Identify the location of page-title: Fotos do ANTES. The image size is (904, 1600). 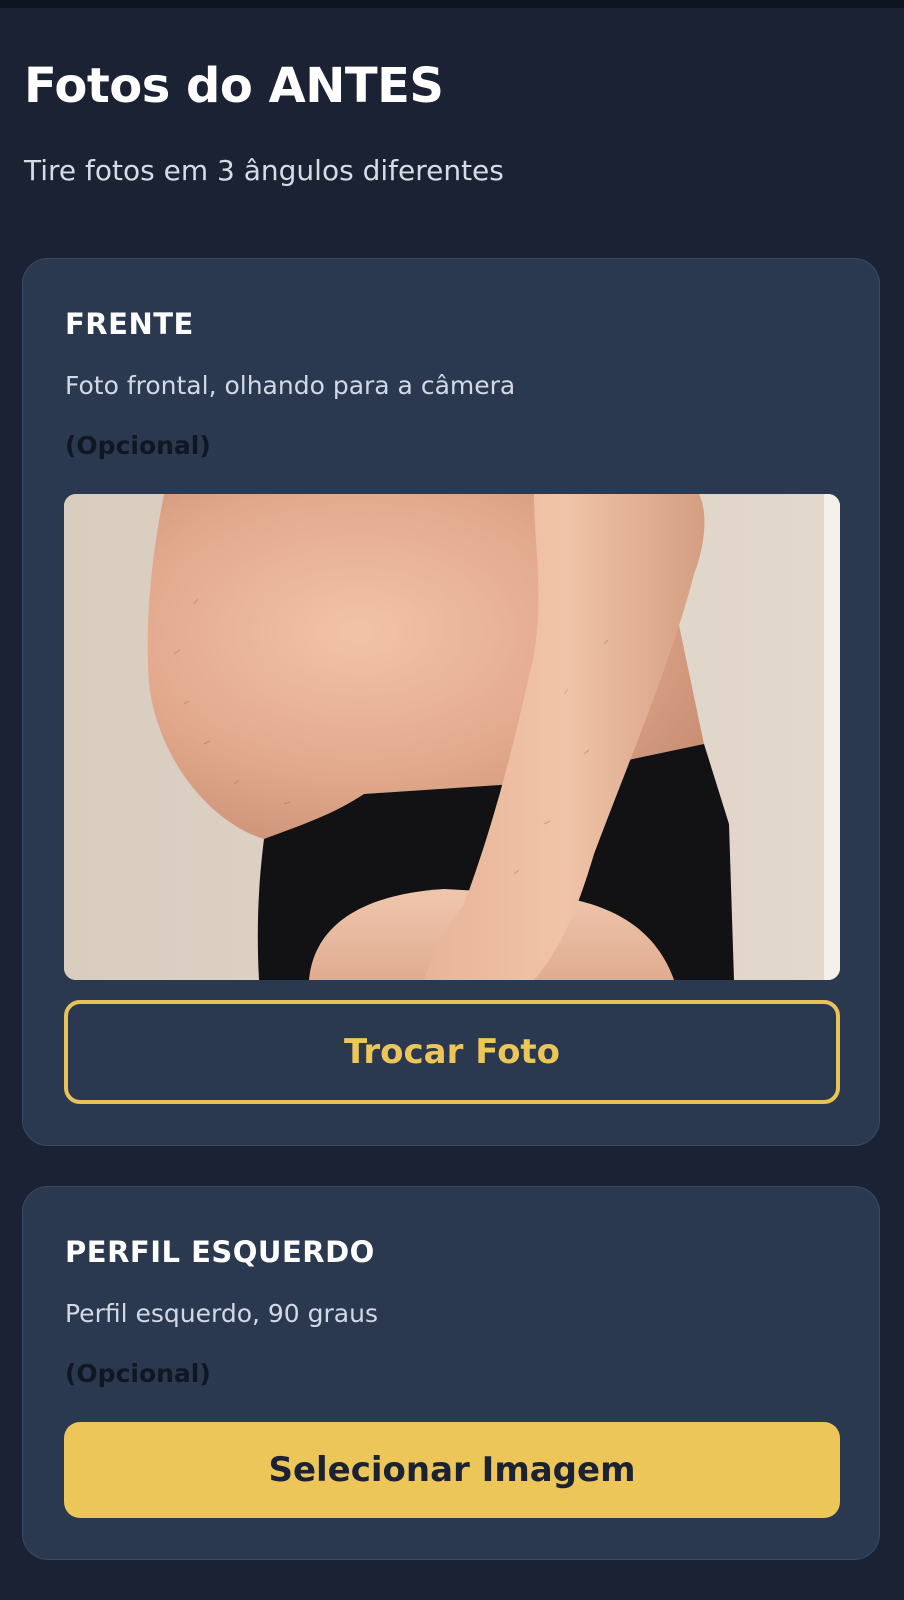
(234, 86).